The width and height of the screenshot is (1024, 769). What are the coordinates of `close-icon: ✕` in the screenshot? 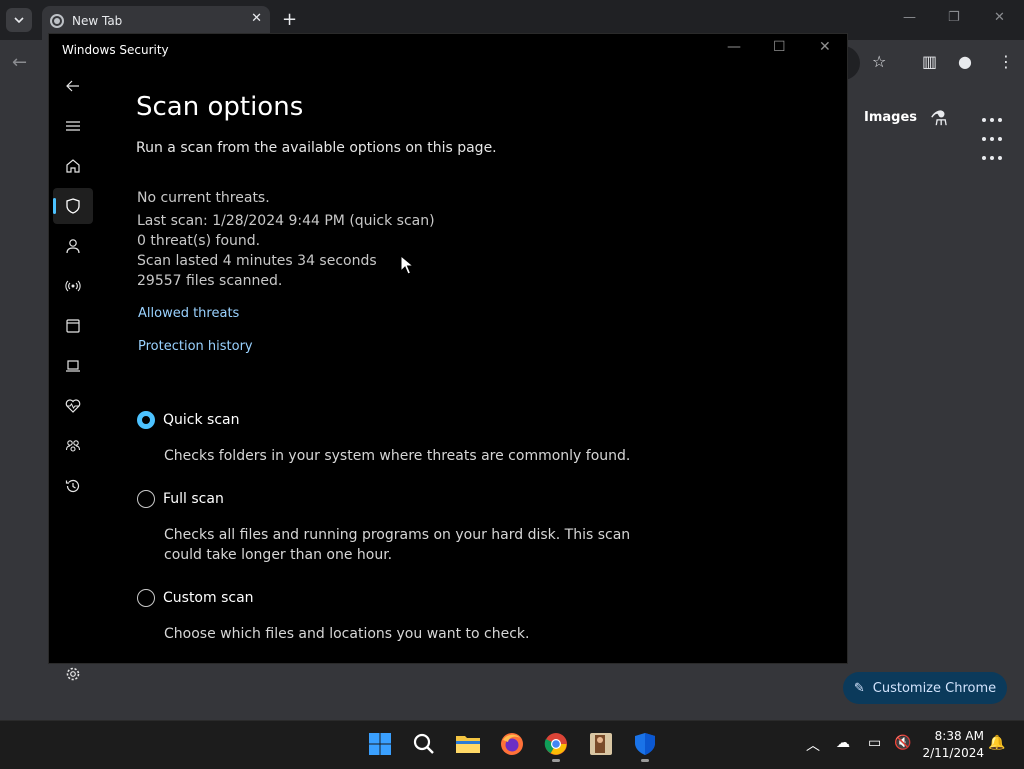 It's located at (825, 47).